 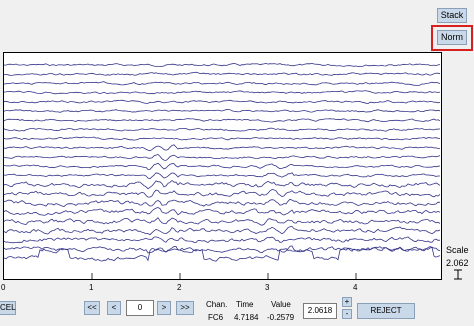 I want to click on first-page-button: <<, so click(x=92, y=308).